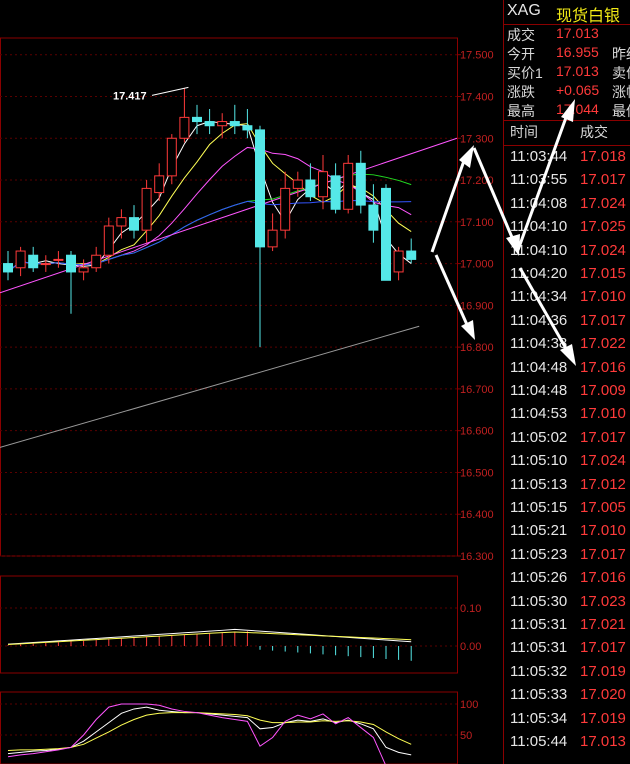 The width and height of the screenshot is (630, 764). I want to click on tick-row: 11:05:30 17.023, so click(567, 605).